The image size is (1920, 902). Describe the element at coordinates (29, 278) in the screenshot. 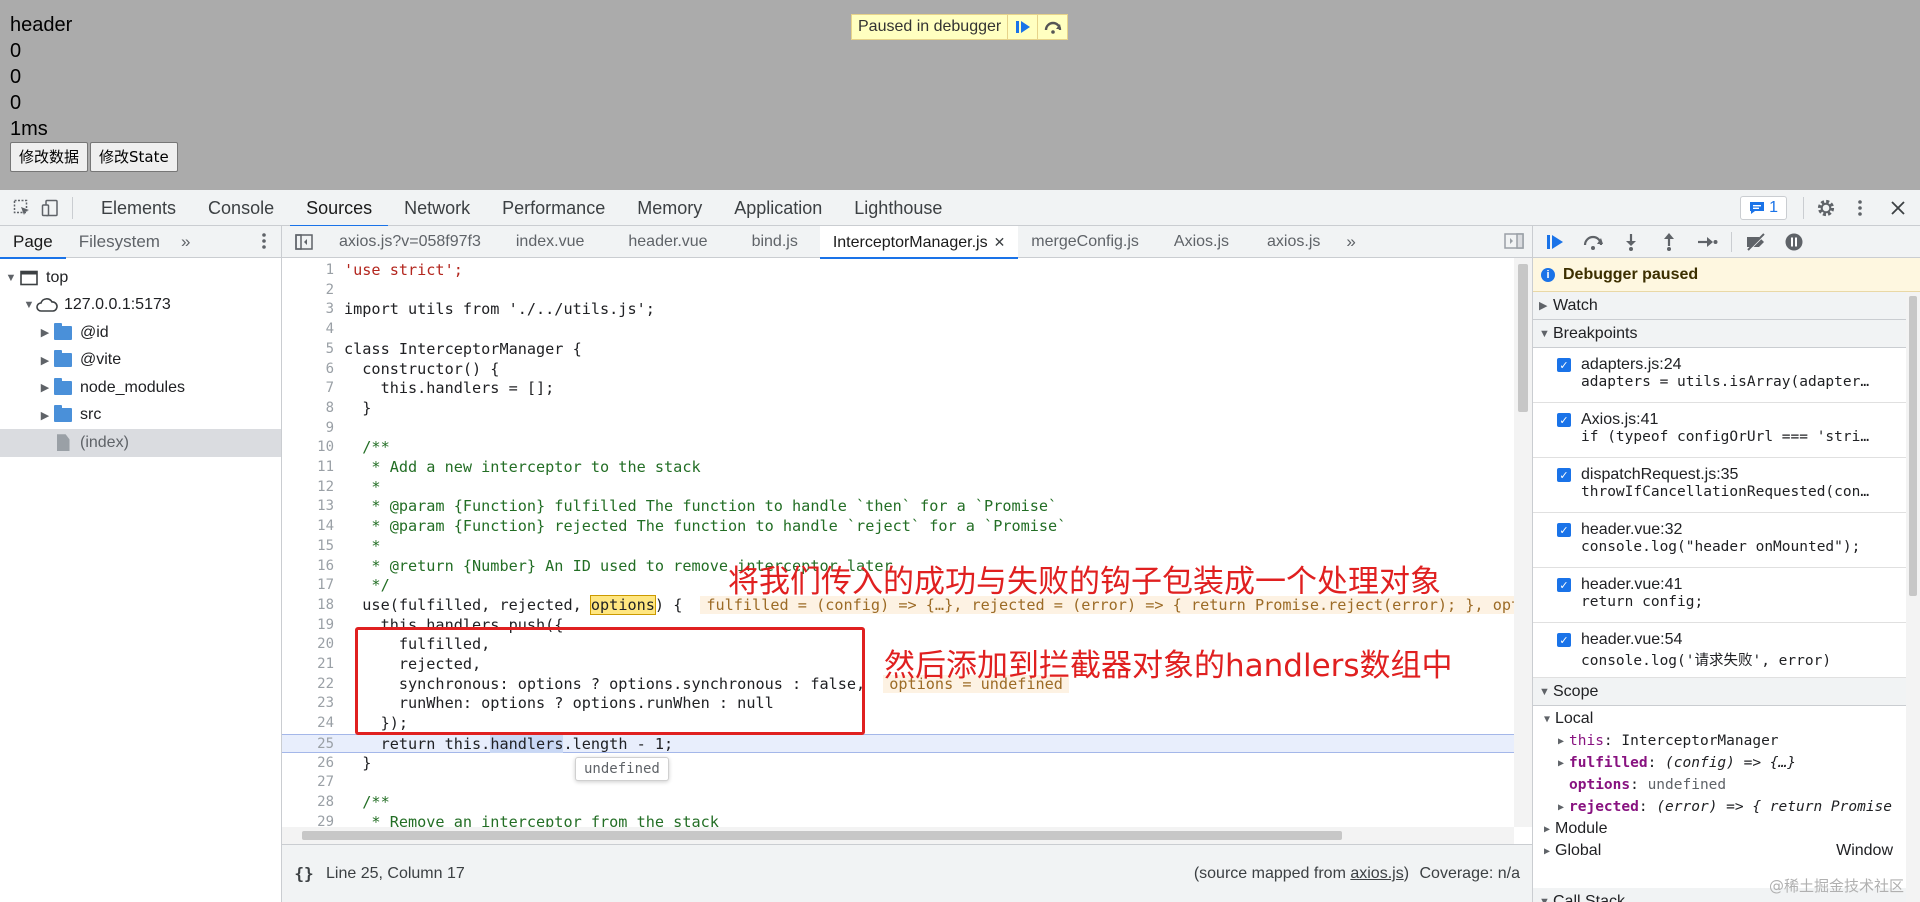

I see `frame-icon` at that location.